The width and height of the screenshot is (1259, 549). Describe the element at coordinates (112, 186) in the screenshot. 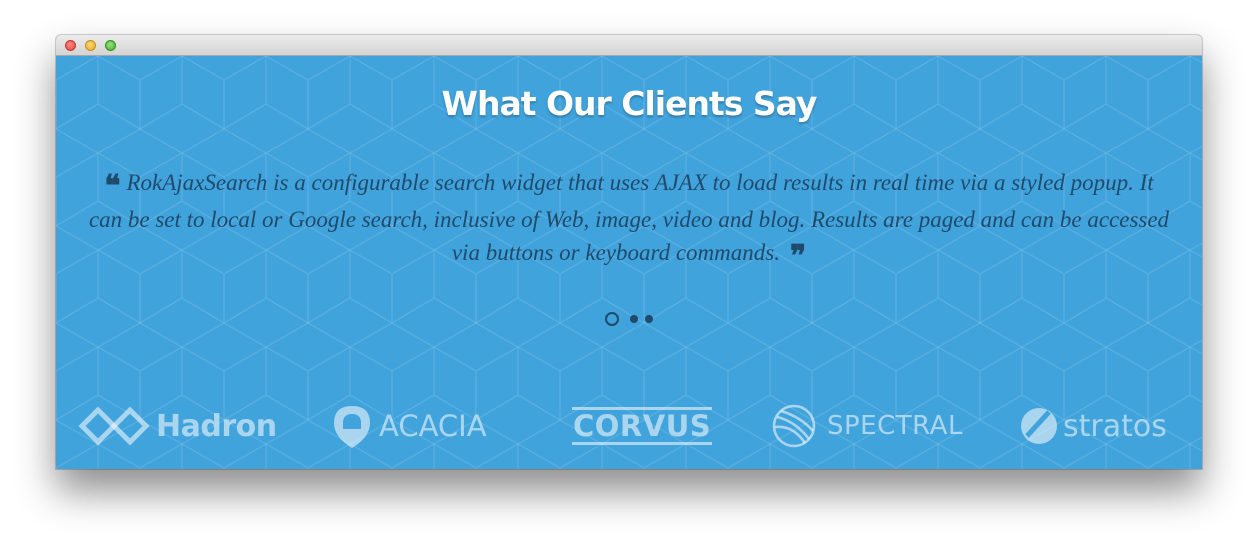

I see `open-quote-icon: ❝` at that location.